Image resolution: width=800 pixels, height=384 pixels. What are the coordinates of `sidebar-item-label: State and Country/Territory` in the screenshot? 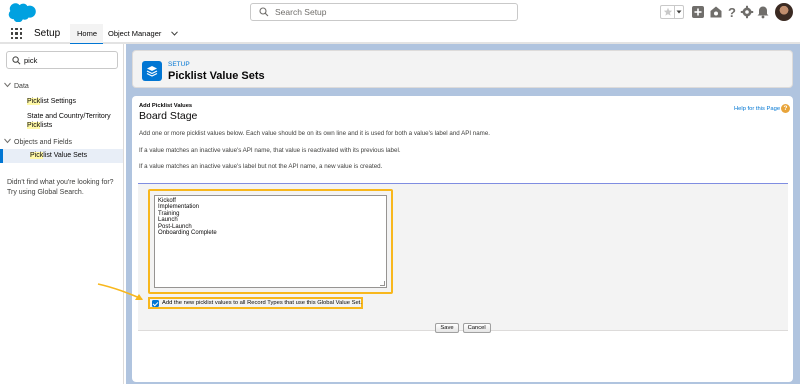 It's located at (69, 116).